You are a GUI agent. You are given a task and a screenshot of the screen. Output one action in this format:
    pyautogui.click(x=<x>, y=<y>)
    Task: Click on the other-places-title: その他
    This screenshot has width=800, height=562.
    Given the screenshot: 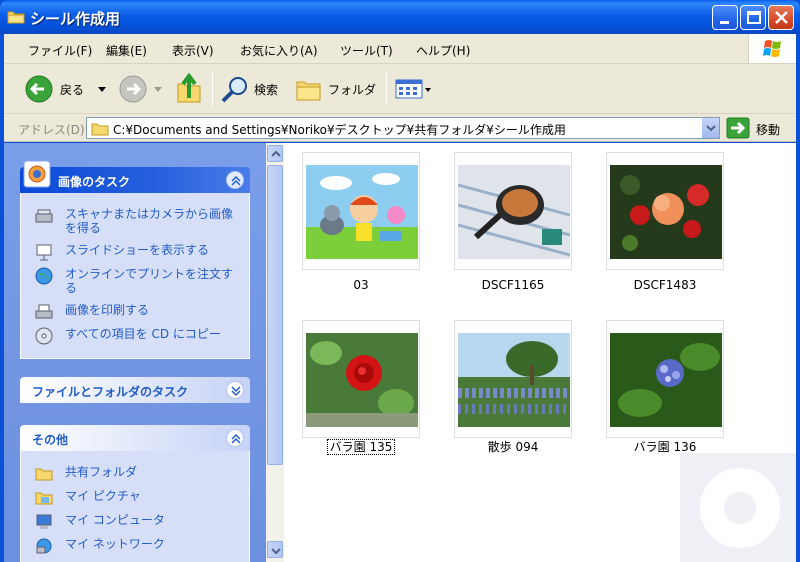 What is the action you would take?
    pyautogui.click(x=50, y=440)
    